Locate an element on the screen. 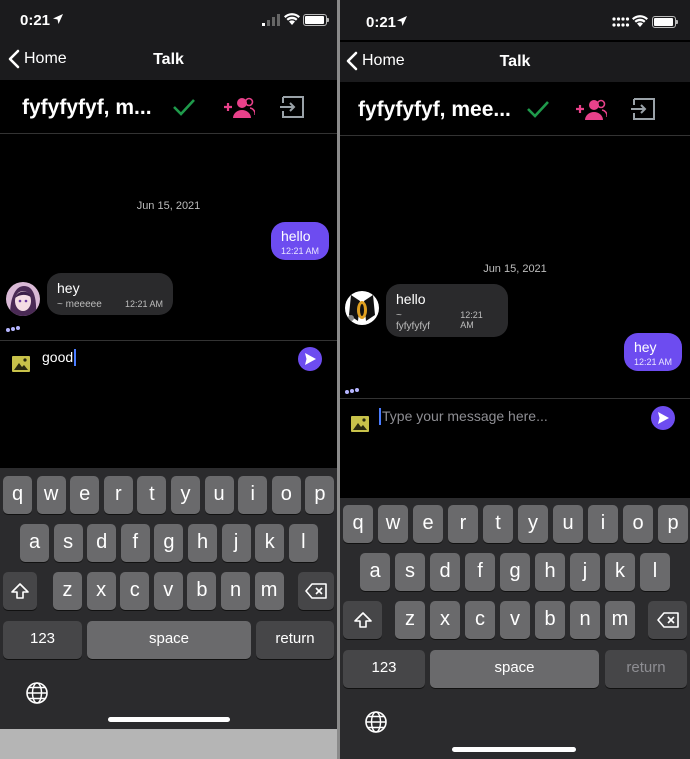 This screenshot has width=690, height=759. battery-cap is located at coordinates (677, 22).